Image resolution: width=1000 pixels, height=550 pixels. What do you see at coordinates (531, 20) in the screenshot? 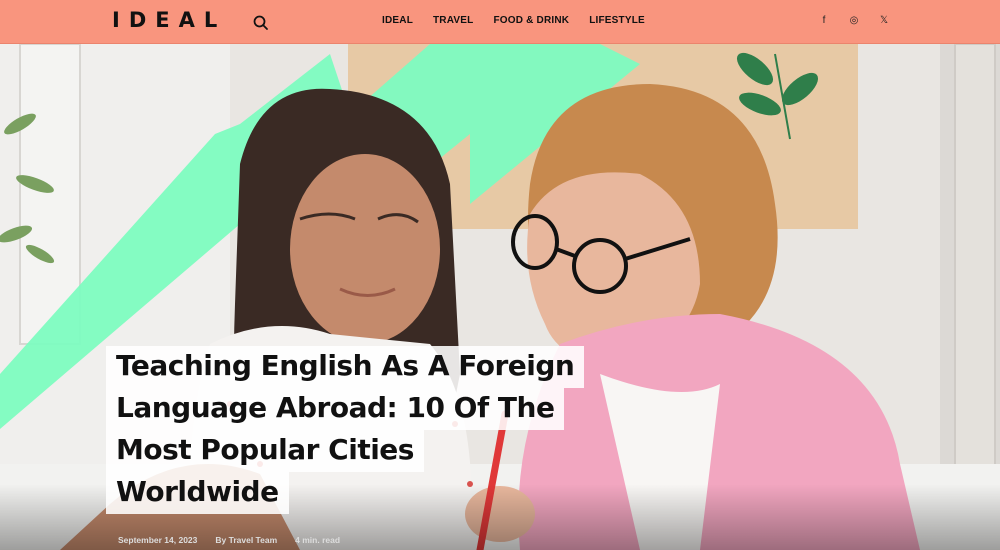
I see `nav-item-food-drink: FOOD & DRINK` at bounding box center [531, 20].